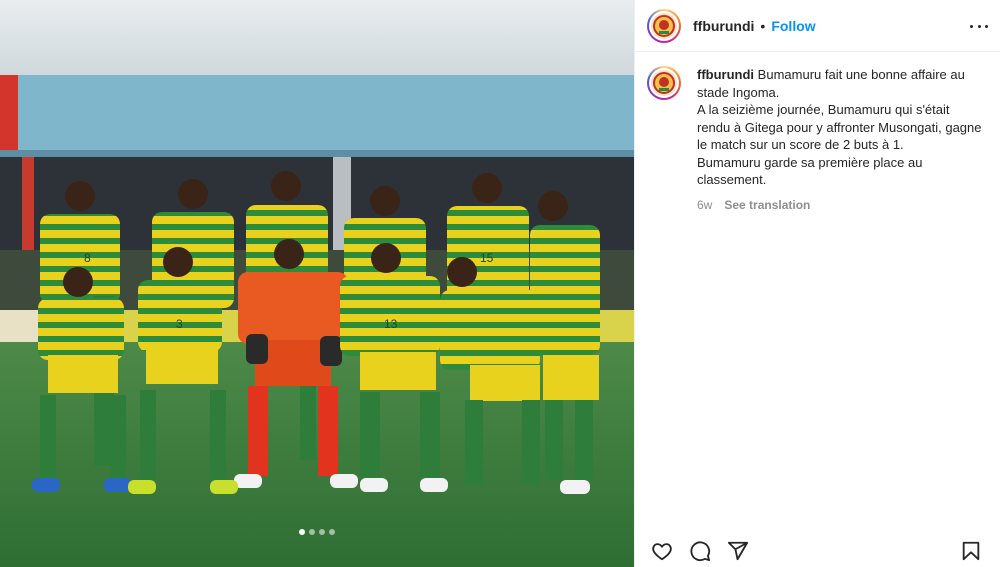 The image size is (1000, 567). I want to click on caption-meta: 6w See translation, so click(842, 206).